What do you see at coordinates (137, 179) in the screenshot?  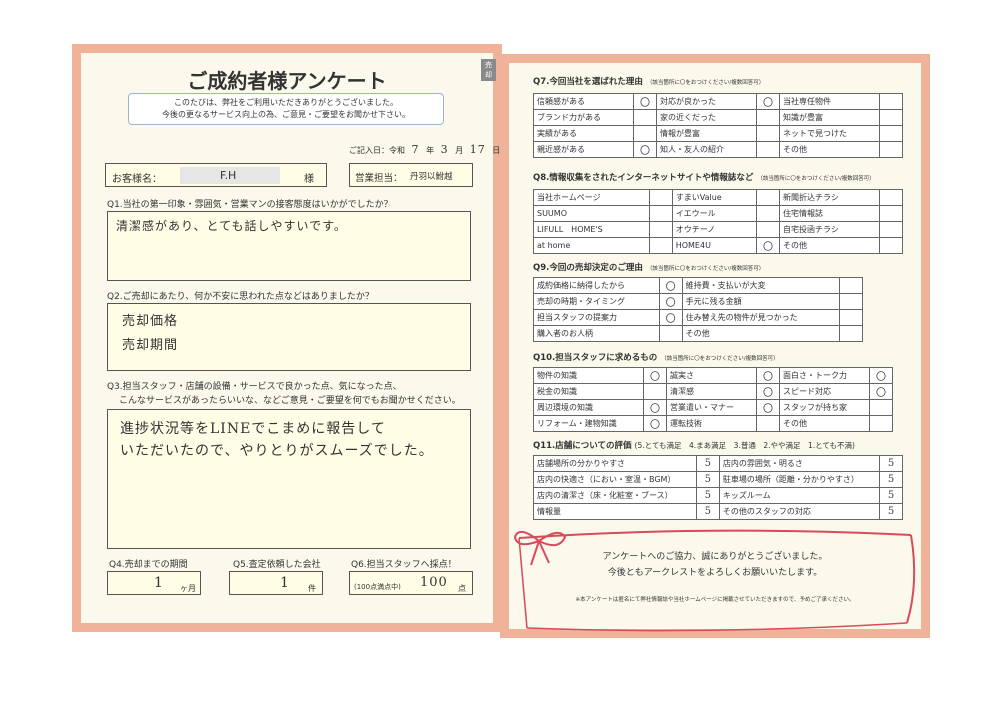 I see `customer-label: お客様名：` at bounding box center [137, 179].